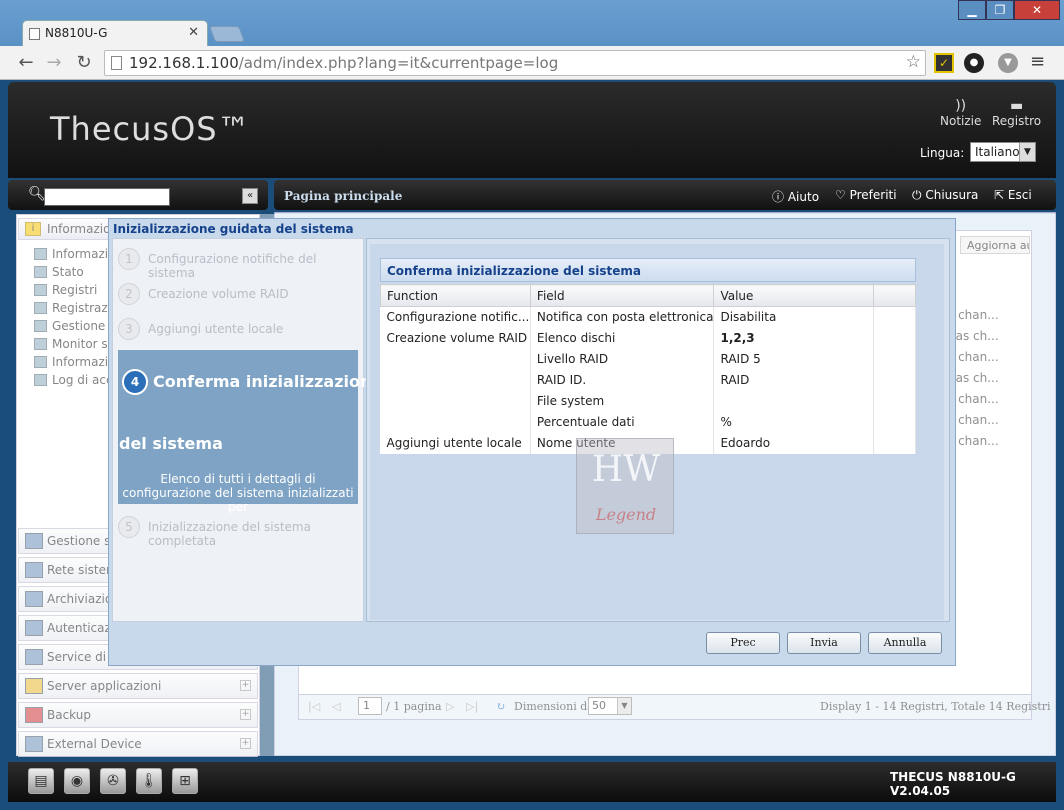  What do you see at coordinates (793, 295) in the screenshot?
I see `column-header-value: Value` at bounding box center [793, 295].